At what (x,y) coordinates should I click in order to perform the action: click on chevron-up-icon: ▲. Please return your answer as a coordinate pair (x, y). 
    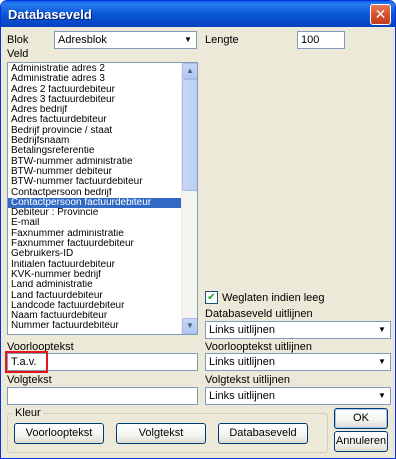
    Looking at the image, I should click on (190, 70).